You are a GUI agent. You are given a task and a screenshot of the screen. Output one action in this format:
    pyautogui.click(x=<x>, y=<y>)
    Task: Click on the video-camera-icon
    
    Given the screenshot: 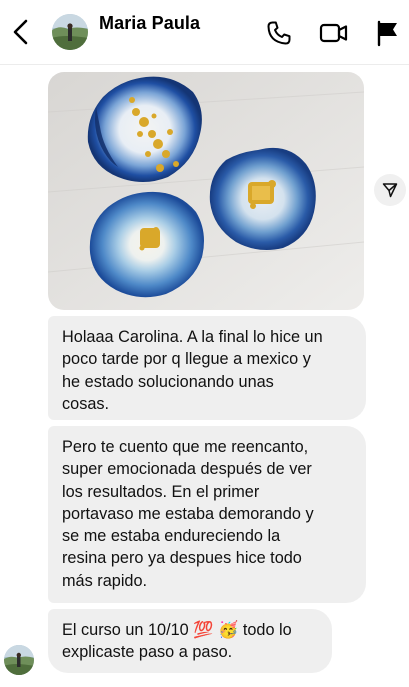 What is the action you would take?
    pyautogui.click(x=333, y=33)
    